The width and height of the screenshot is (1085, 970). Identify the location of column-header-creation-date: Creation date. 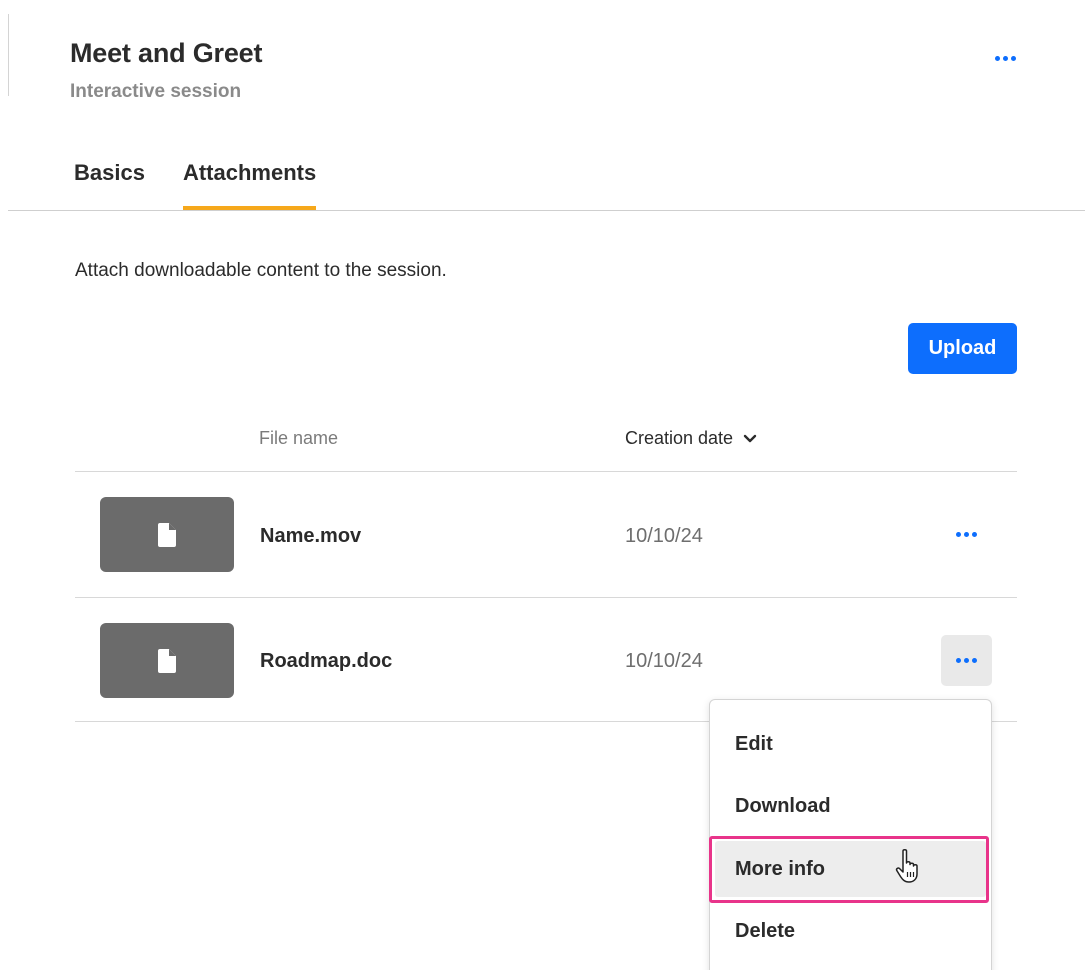
(691, 438).